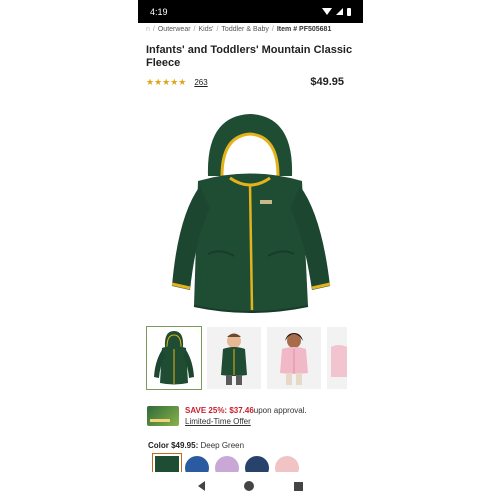 The width and height of the screenshot is (500, 500). Describe the element at coordinates (337, 358) in the screenshot. I see `thumbnail-partial` at that location.